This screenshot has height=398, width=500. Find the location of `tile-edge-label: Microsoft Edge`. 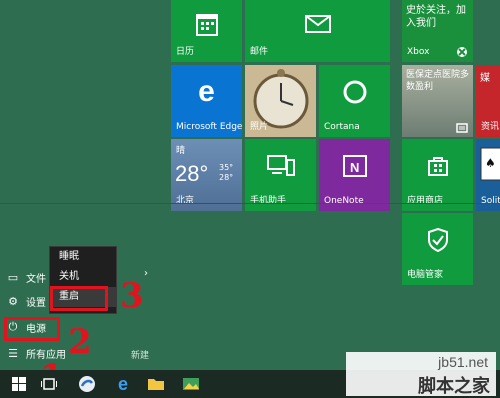

tile-edge-label: Microsoft Edge is located at coordinates (209, 127).